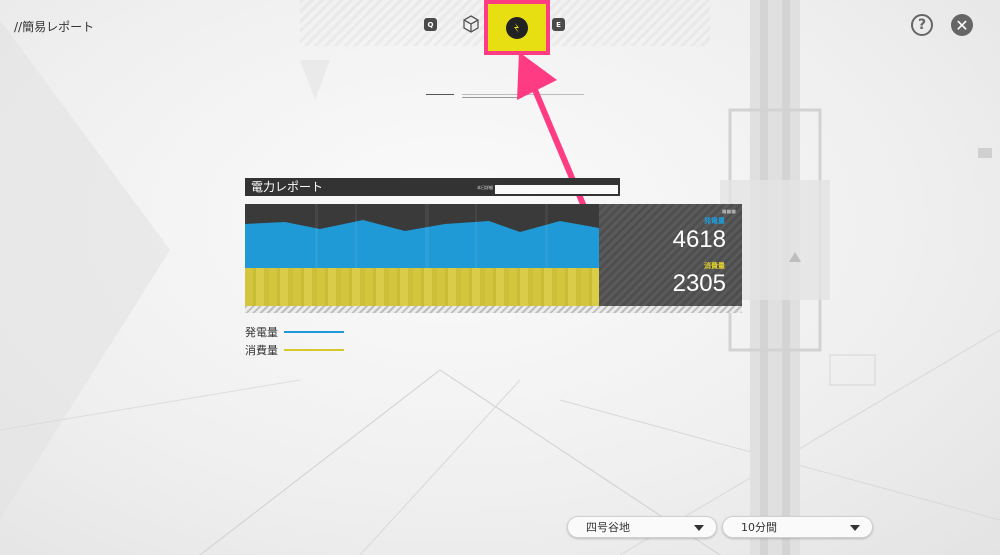  Describe the element at coordinates (54, 27) in the screenshot. I see `page-title: //簡易レポート` at that location.